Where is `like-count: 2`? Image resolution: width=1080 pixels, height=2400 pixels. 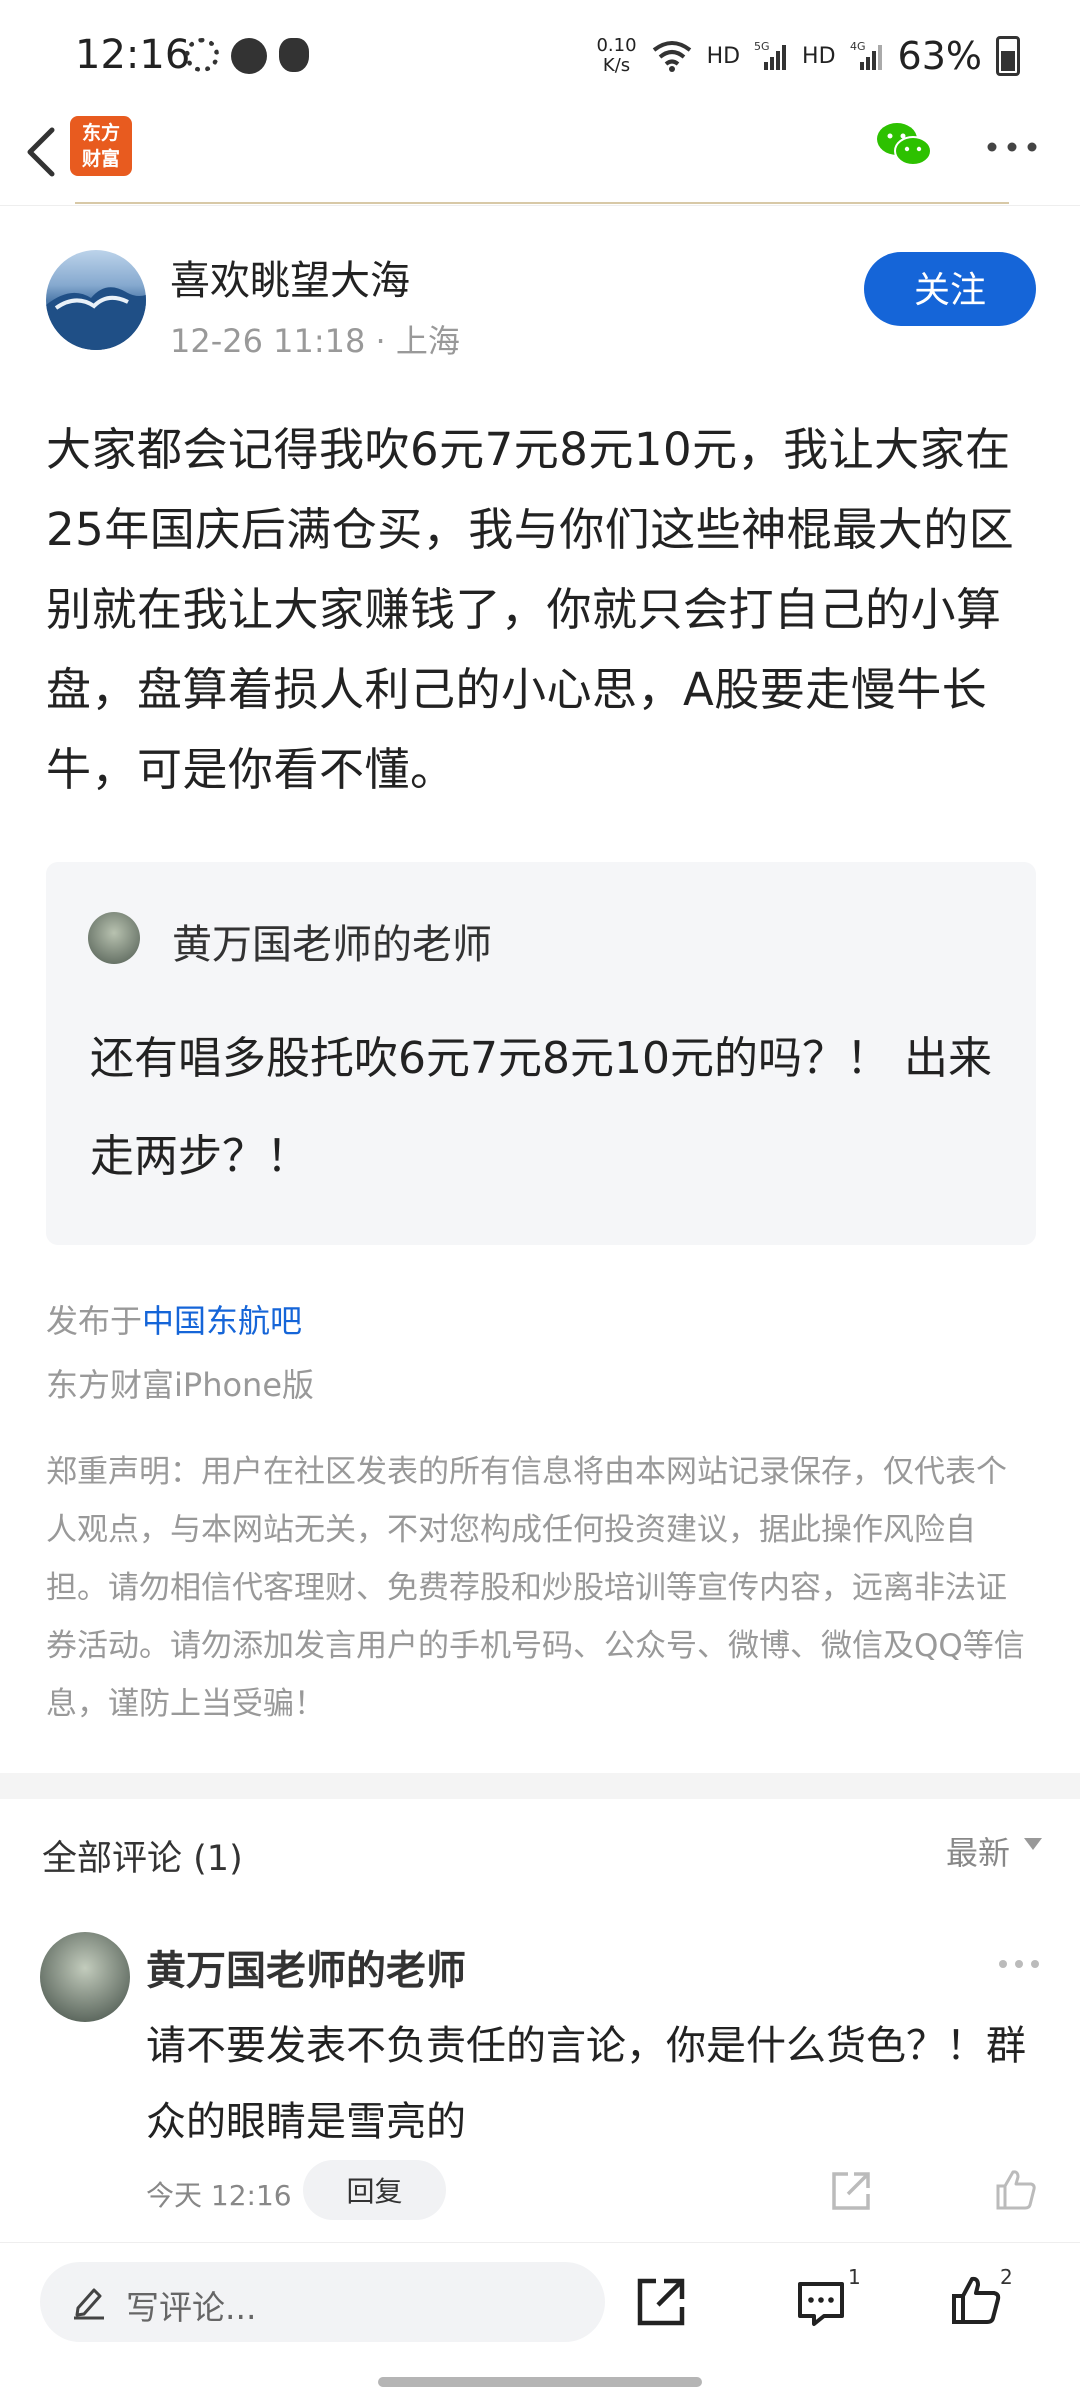
like-count: 2 is located at coordinates (1006, 2277).